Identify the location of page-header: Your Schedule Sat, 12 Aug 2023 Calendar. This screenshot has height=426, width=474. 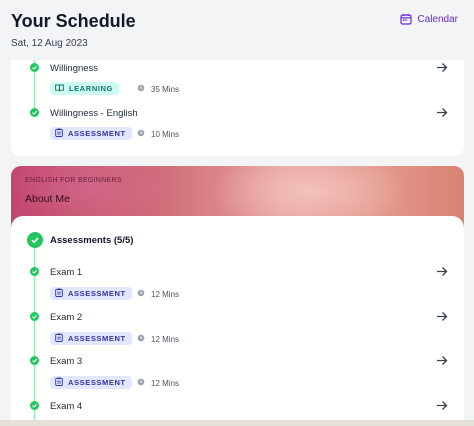
(237, 30).